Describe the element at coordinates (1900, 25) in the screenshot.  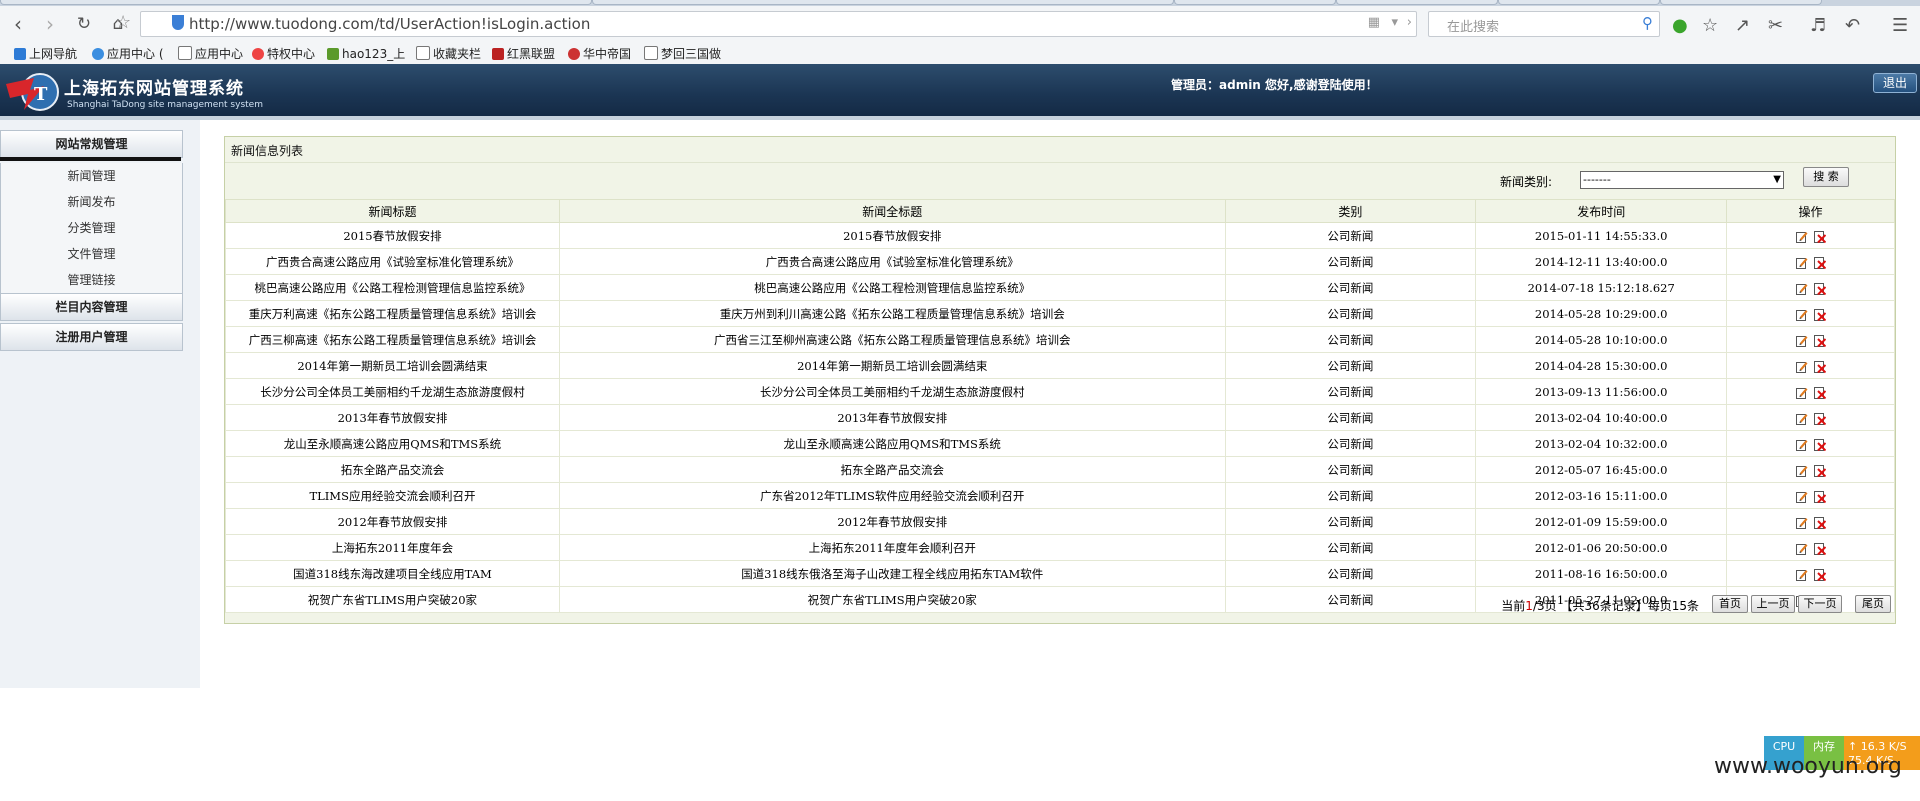
I see `menu-icon: ☰` at that location.